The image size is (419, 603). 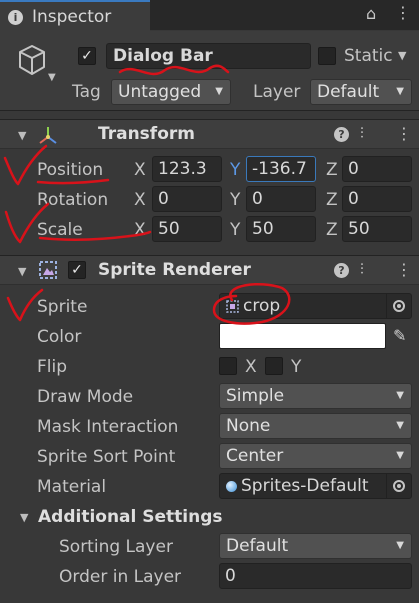 What do you see at coordinates (52, 367) in the screenshot?
I see `flip-label: Flip` at bounding box center [52, 367].